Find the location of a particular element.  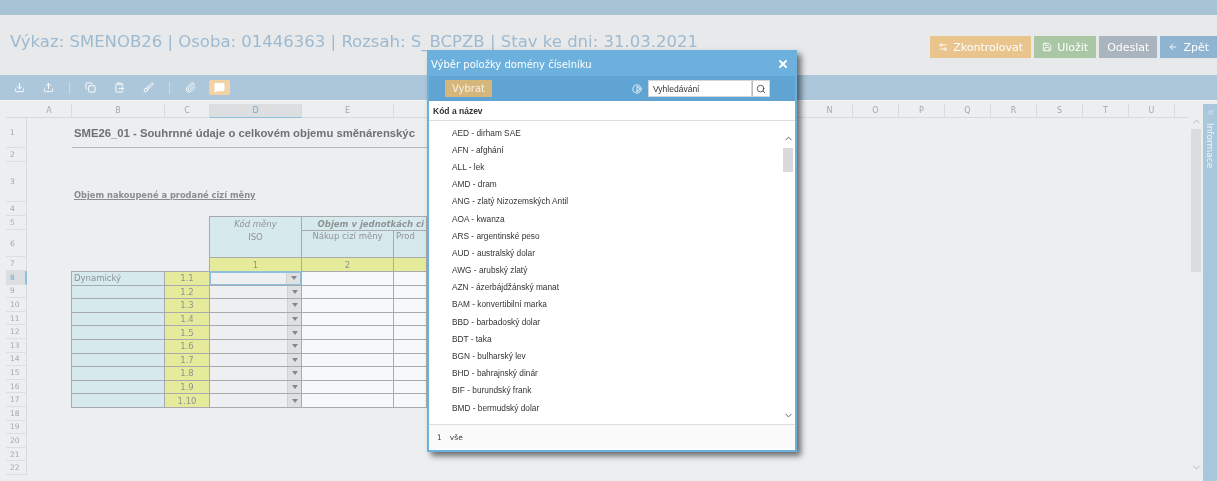

clipboard-icon is located at coordinates (119, 87).